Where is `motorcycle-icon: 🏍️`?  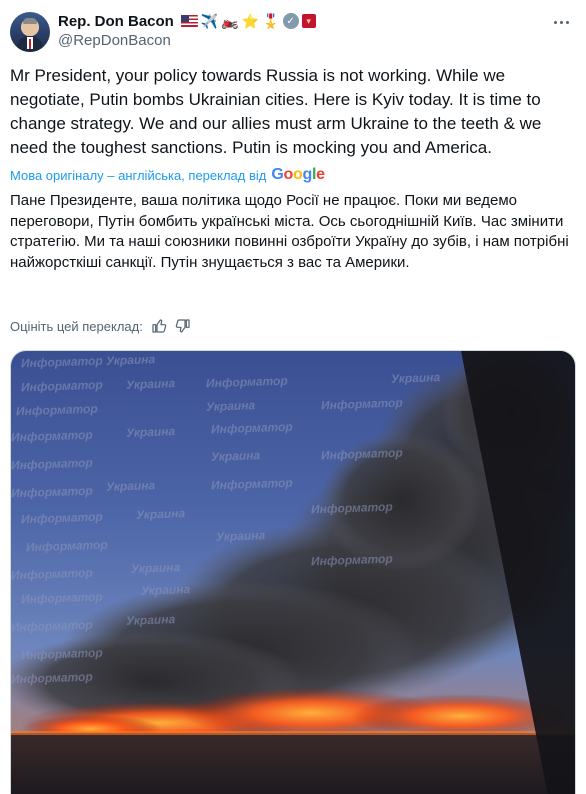
motorcycle-icon: 🏍️ is located at coordinates (230, 21).